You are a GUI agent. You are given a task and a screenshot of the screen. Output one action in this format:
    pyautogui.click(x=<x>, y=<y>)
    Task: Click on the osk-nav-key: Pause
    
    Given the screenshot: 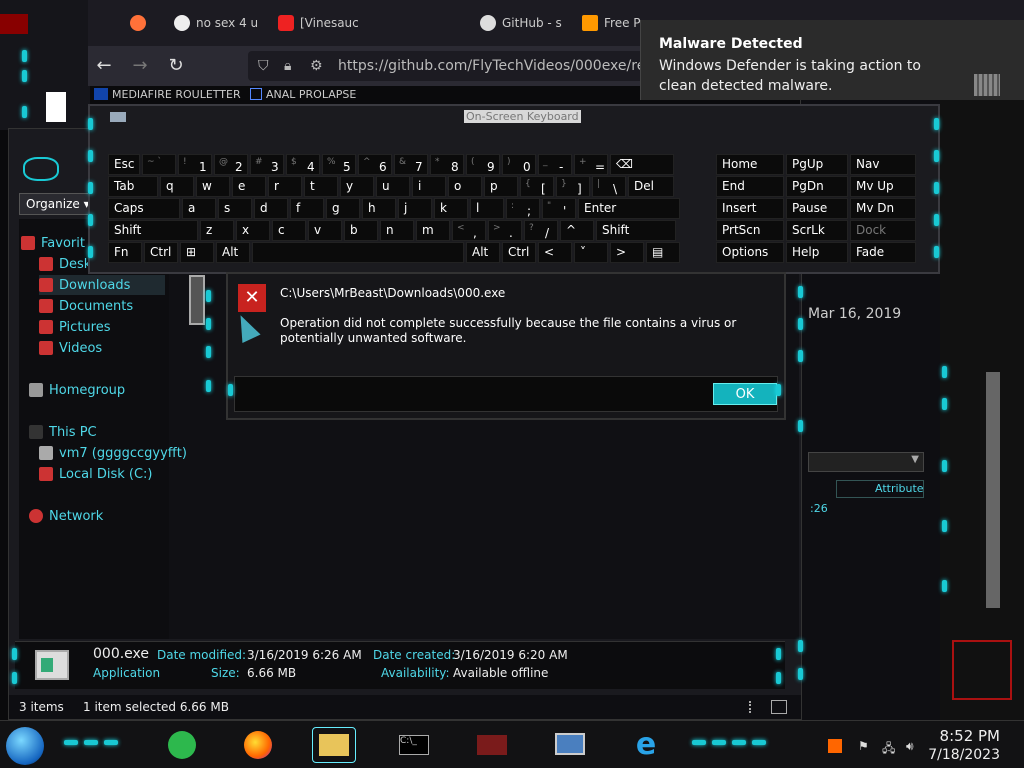 What is the action you would take?
    pyautogui.click(x=817, y=208)
    